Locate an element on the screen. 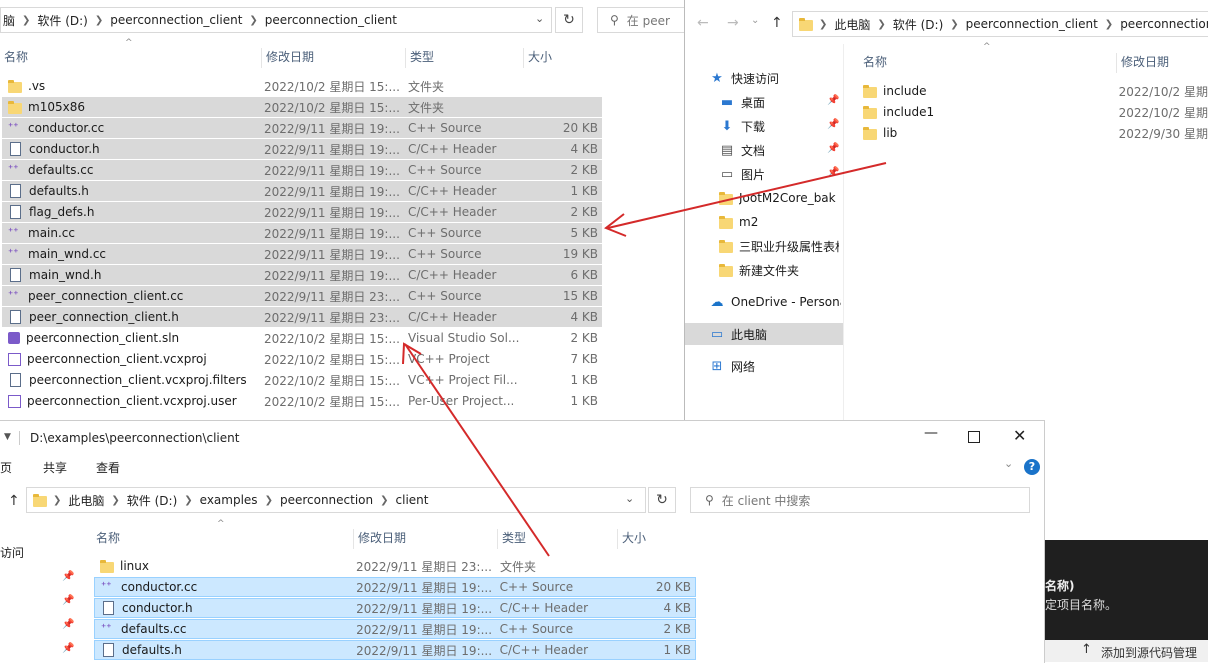  file-row: .vs 2022/10/2 星期日 15:... 文件夹 is located at coordinates (302, 86).